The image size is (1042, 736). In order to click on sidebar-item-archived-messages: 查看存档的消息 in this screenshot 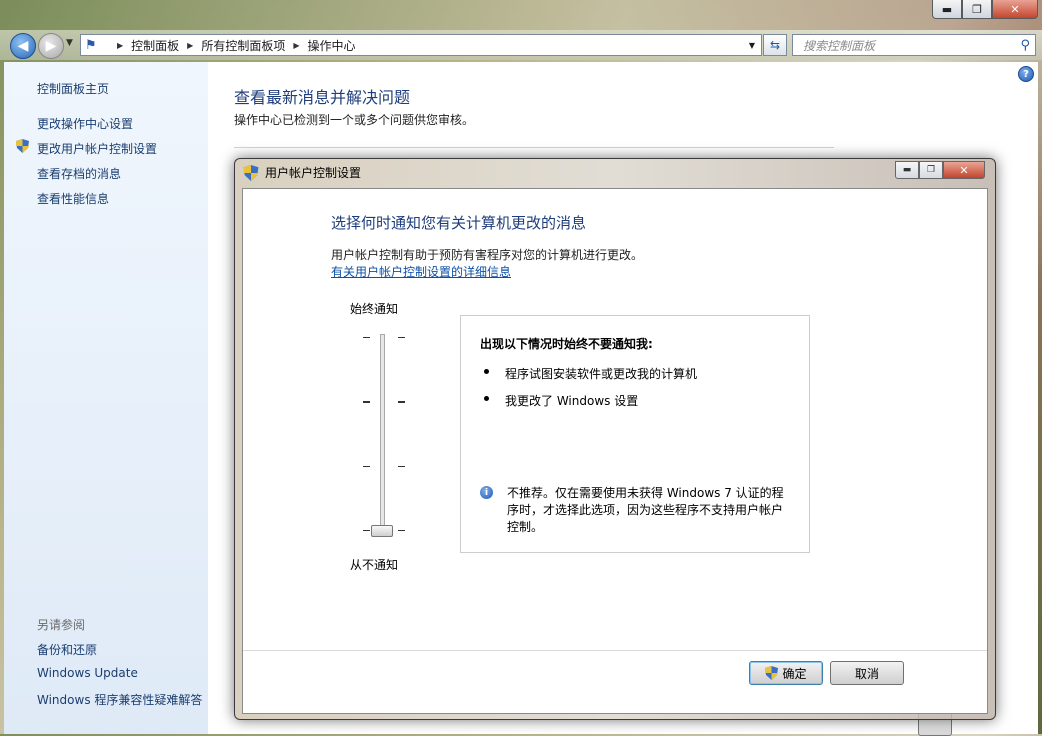, I will do `click(79, 173)`.